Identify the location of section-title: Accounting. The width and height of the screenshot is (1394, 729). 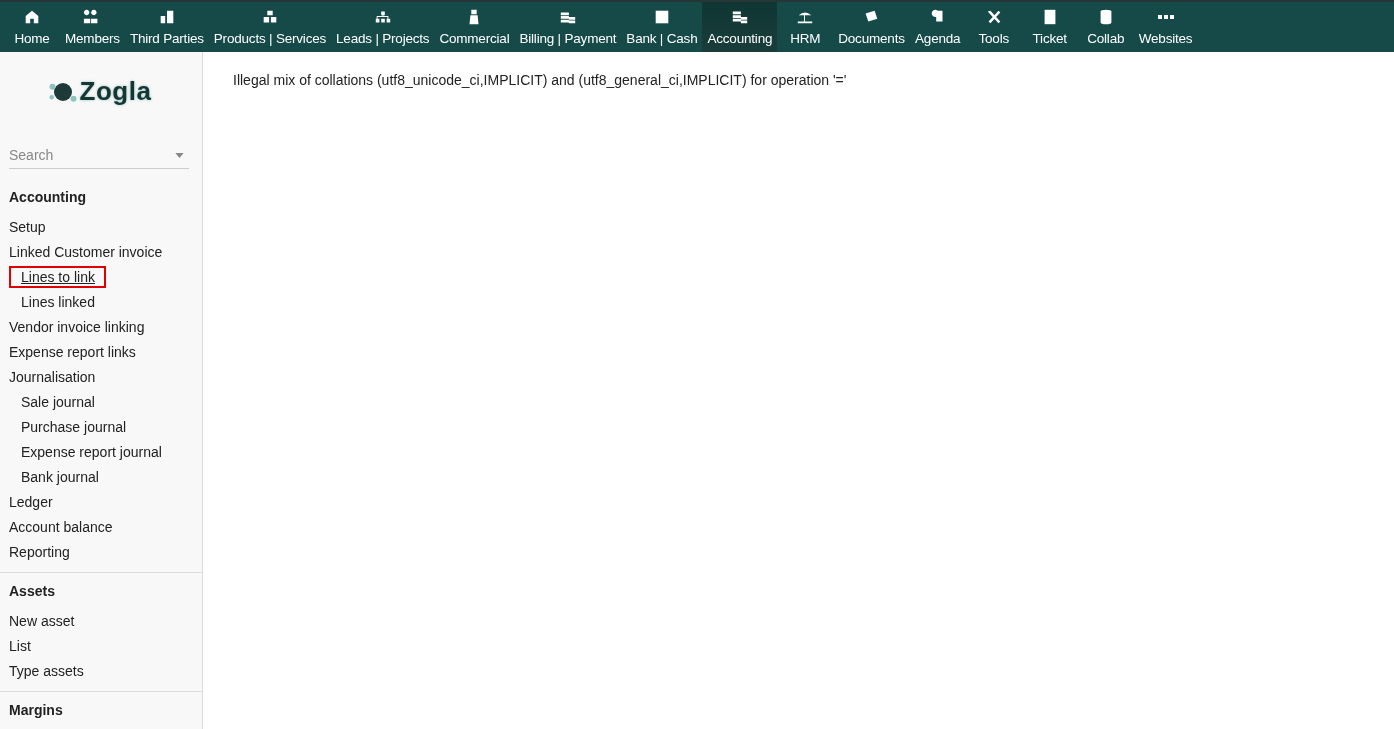
(48, 197).